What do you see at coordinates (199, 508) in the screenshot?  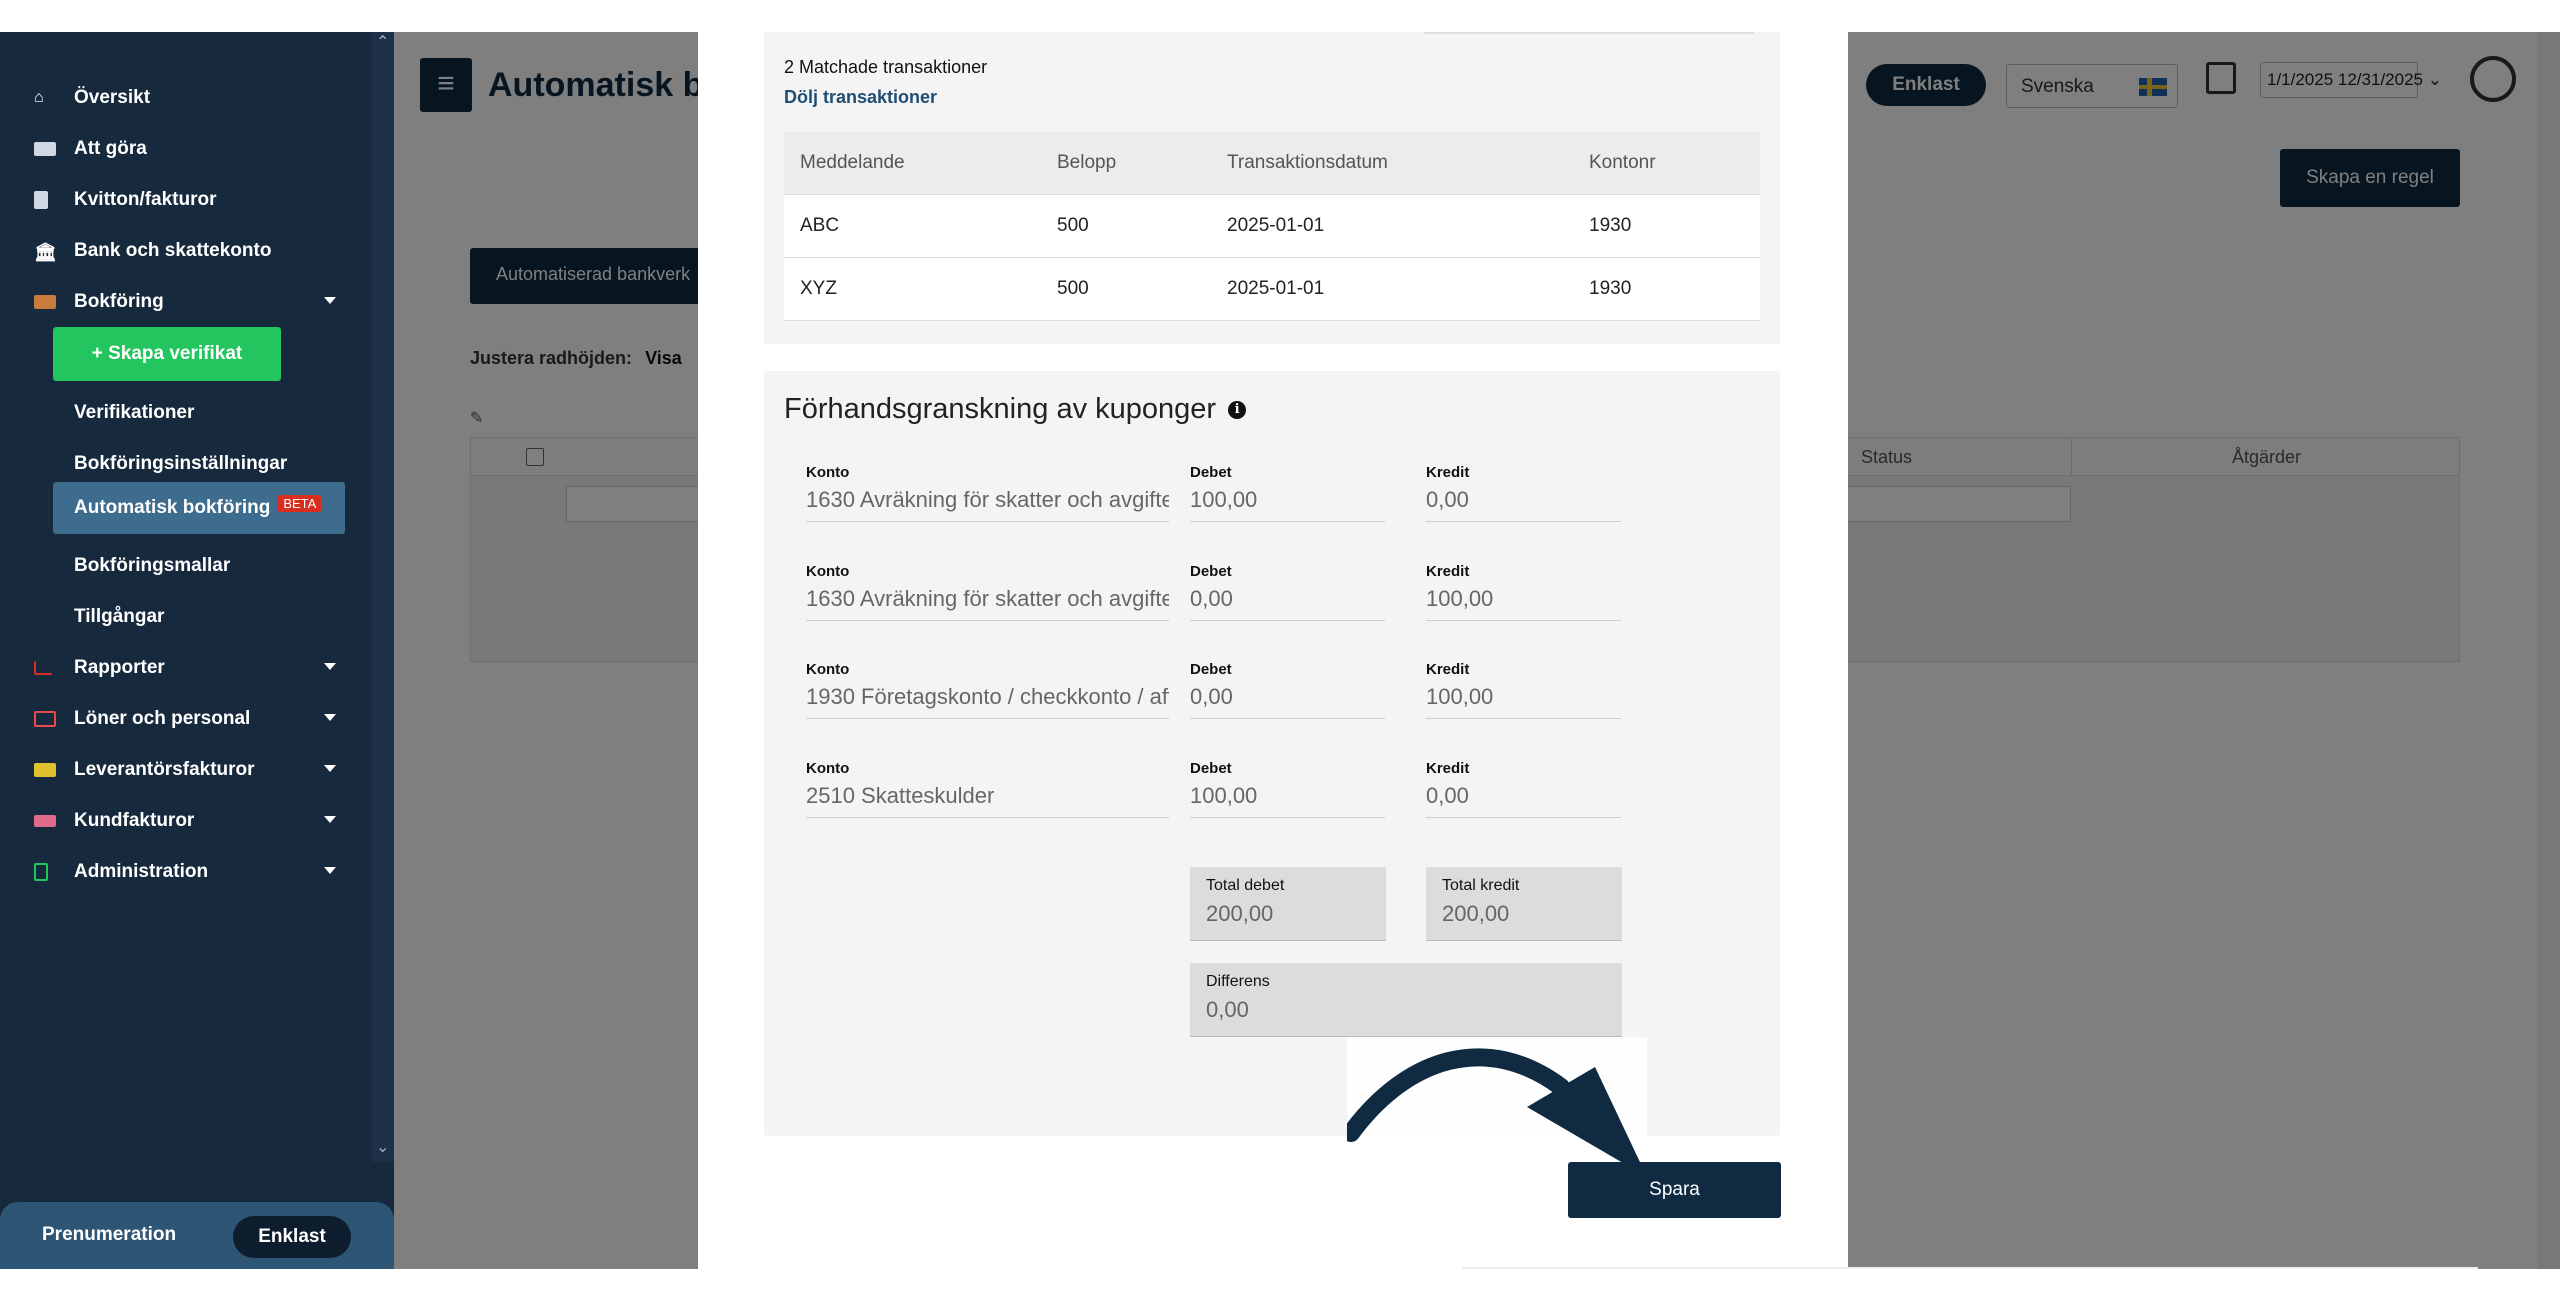 I see `sidebar-item-automatisk-bokforing: Automatisk bokföring BETA` at bounding box center [199, 508].